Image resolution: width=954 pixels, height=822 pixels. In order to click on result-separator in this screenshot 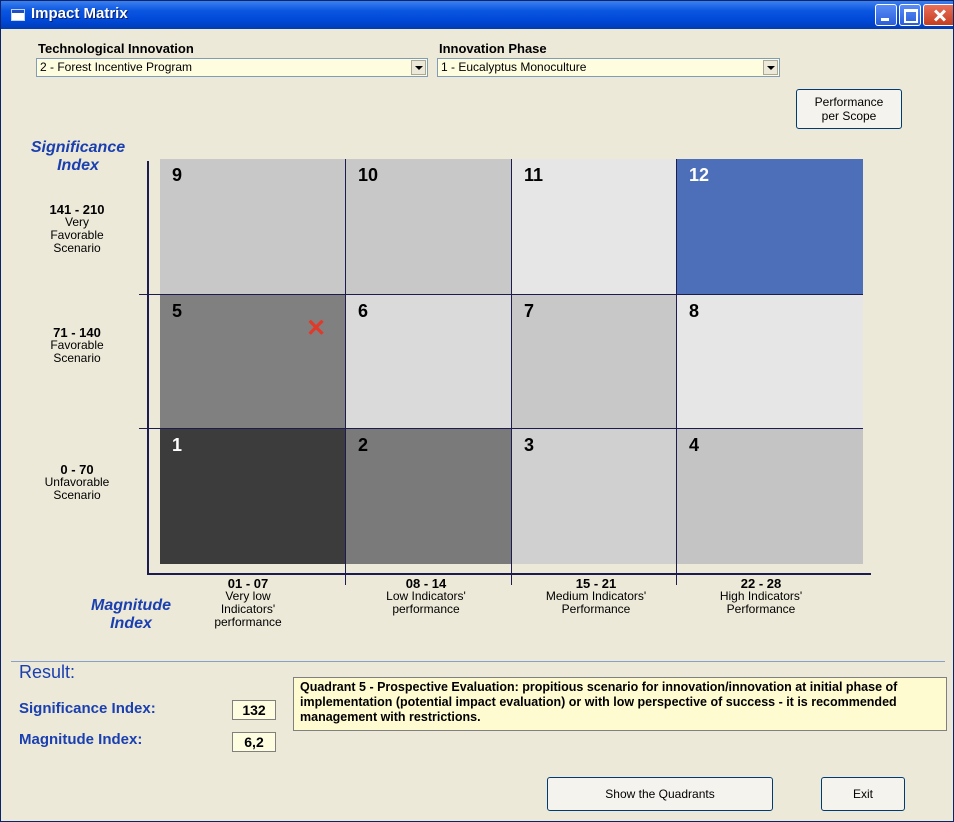, I will do `click(478, 661)`.